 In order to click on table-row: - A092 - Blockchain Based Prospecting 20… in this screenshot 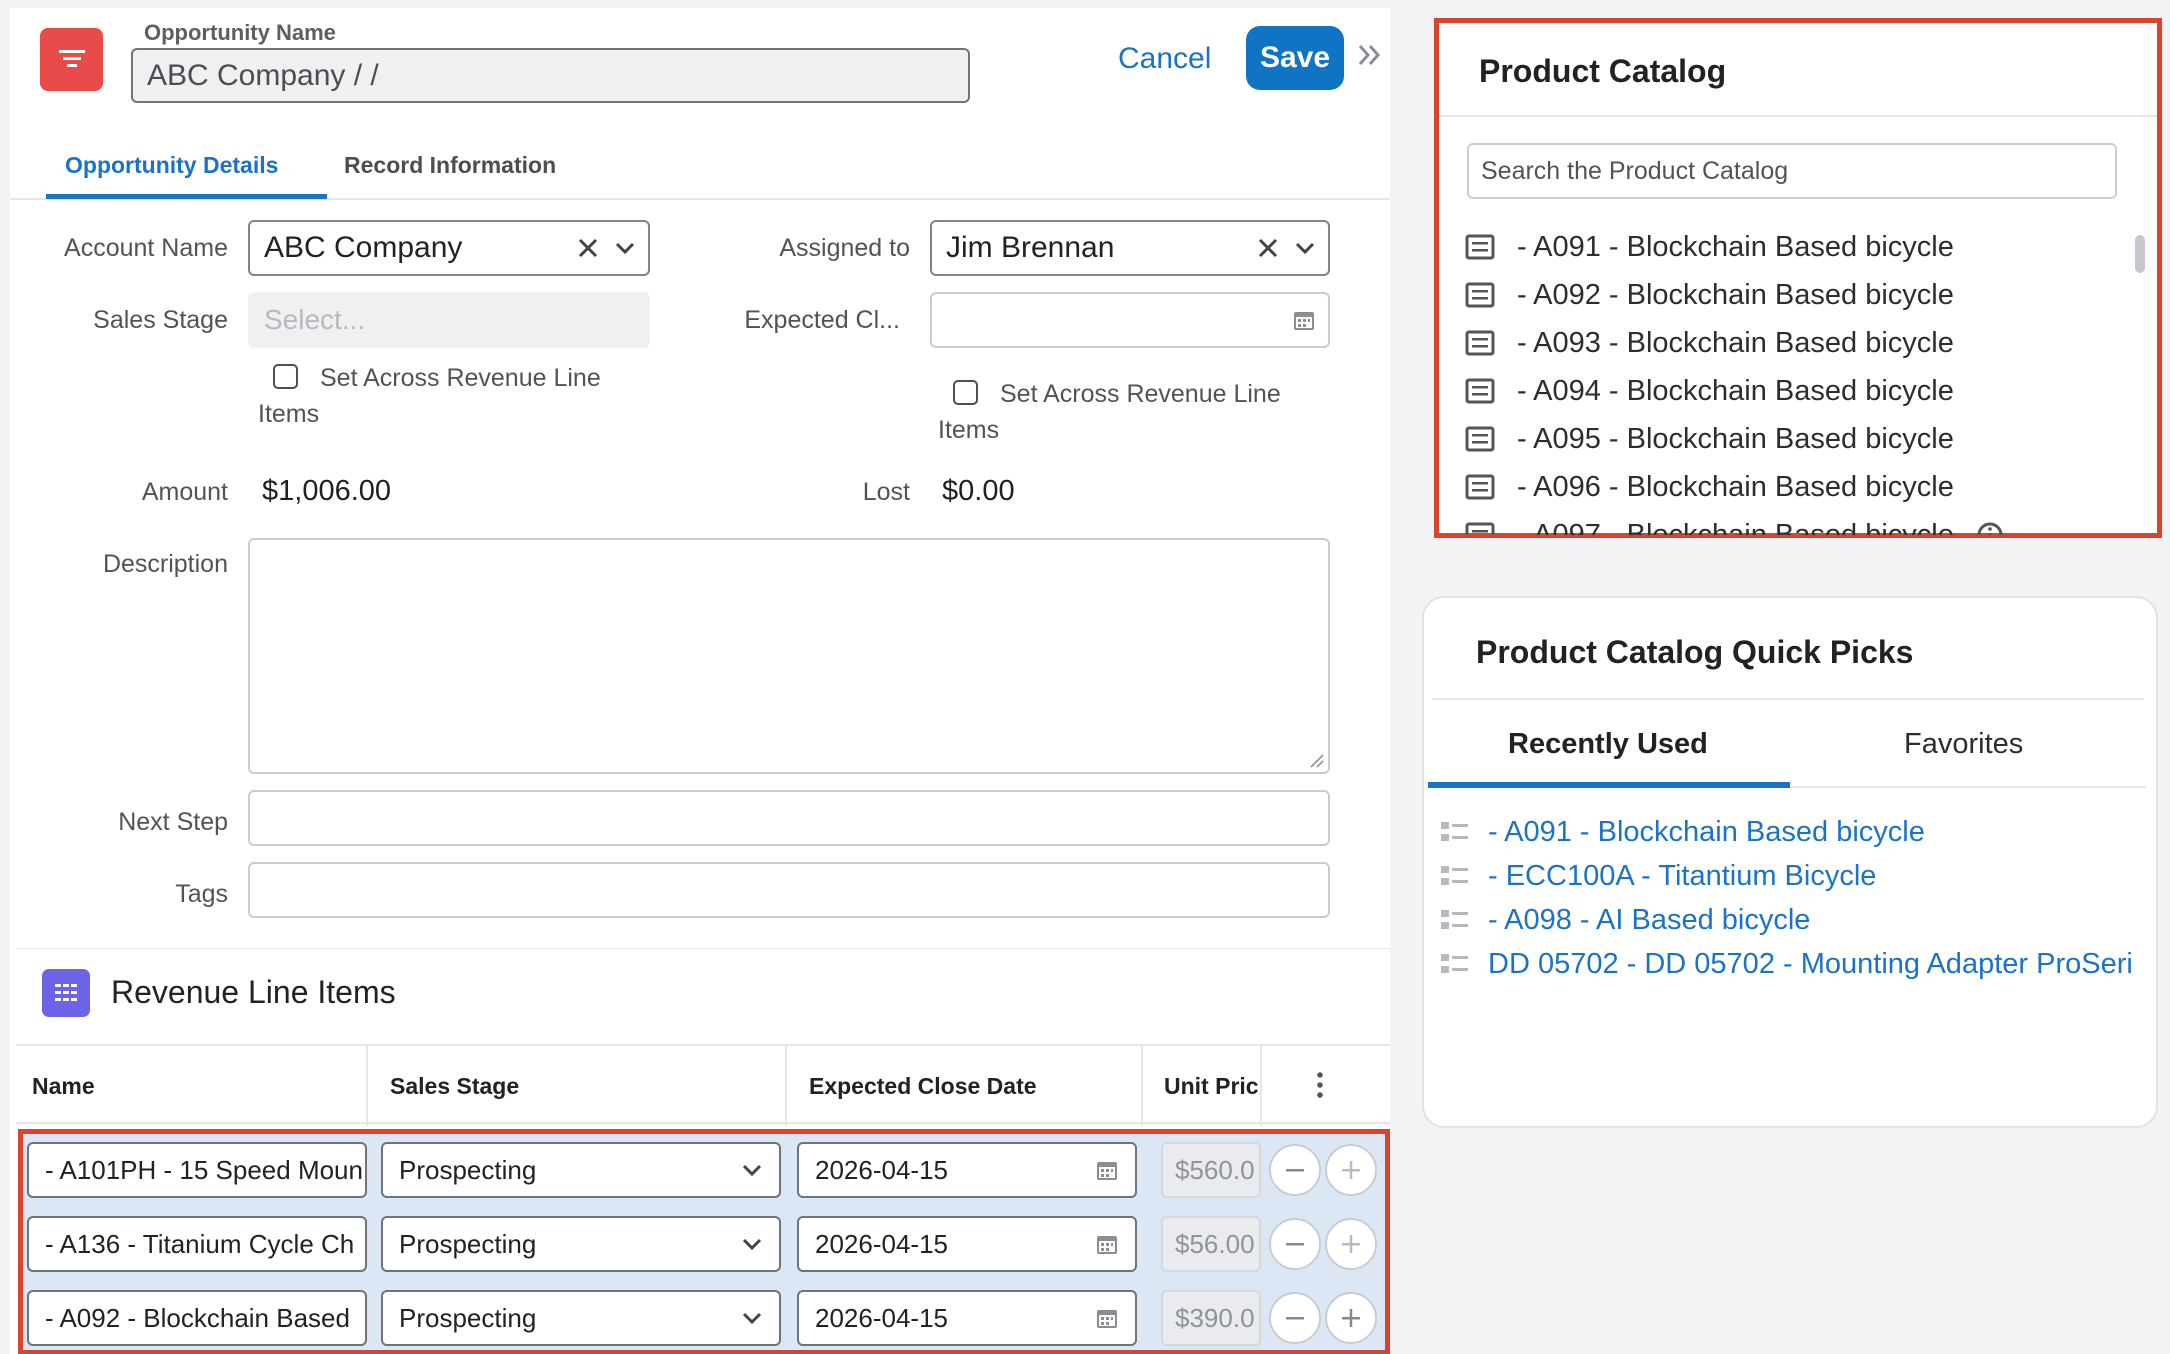, I will do `click(704, 1318)`.